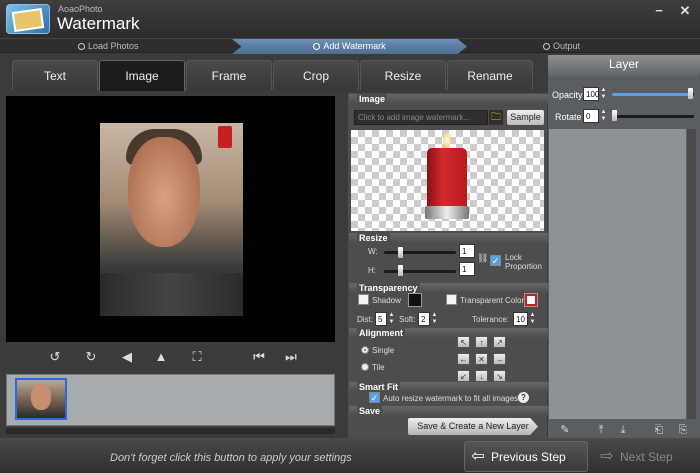 The image size is (700, 473). Describe the element at coordinates (463, 342) in the screenshot. I see `align-top-left-button: ↖` at that location.